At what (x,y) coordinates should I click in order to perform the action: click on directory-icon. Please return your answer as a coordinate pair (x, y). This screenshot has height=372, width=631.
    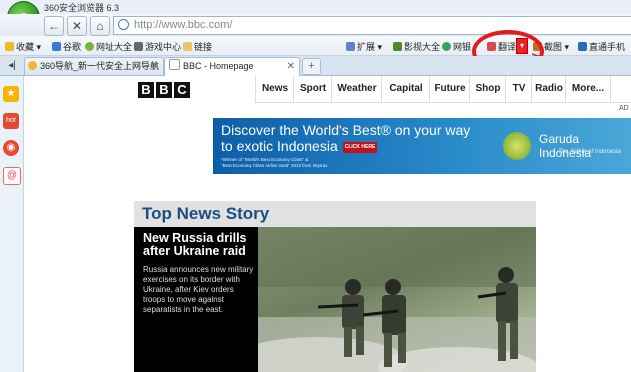
    Looking at the image, I should click on (89, 46).